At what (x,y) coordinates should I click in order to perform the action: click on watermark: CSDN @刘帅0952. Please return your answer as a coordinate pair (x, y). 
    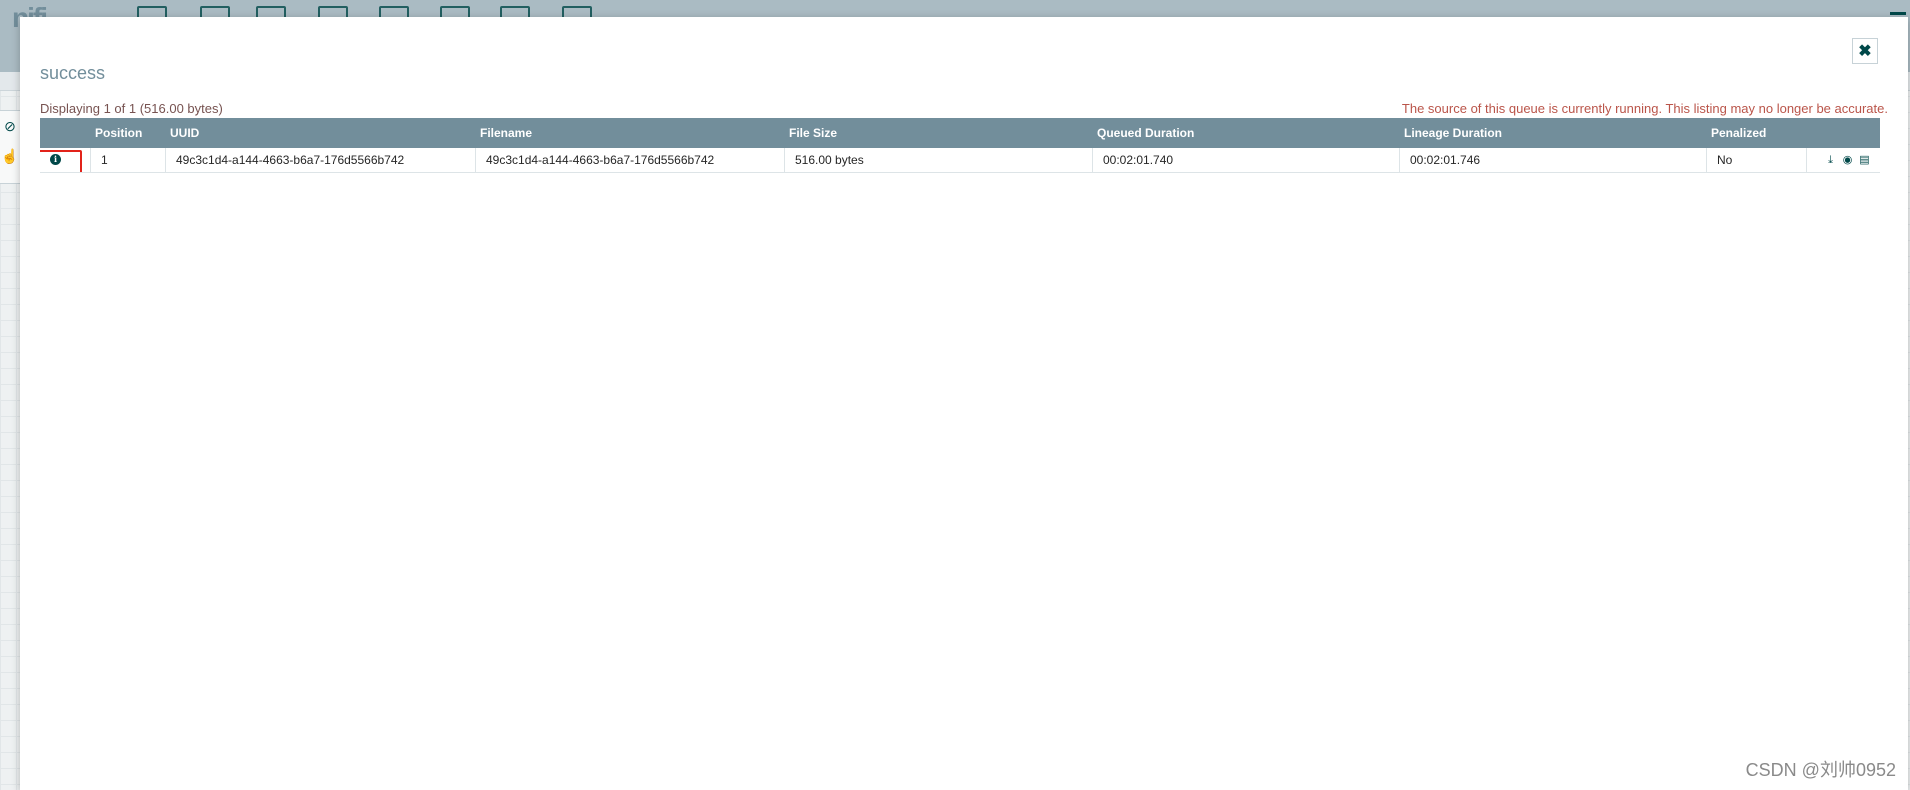
    Looking at the image, I should click on (1820, 770).